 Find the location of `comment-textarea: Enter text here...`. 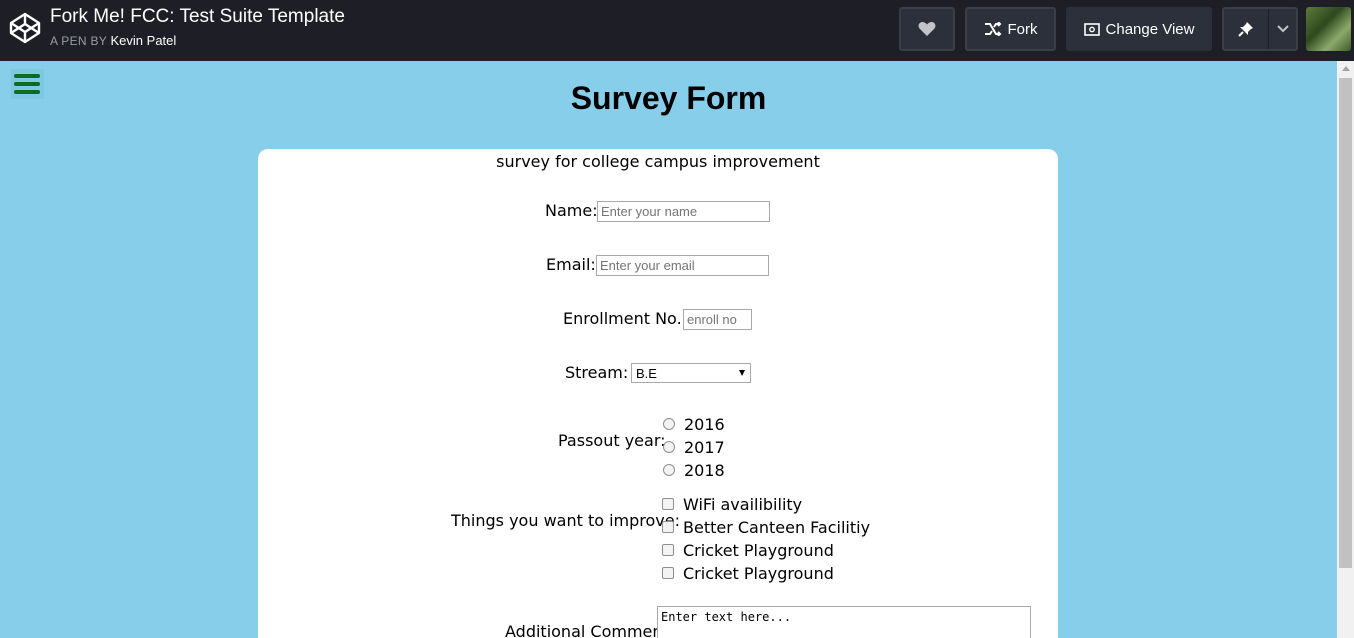

comment-textarea: Enter text here... is located at coordinates (844, 622).